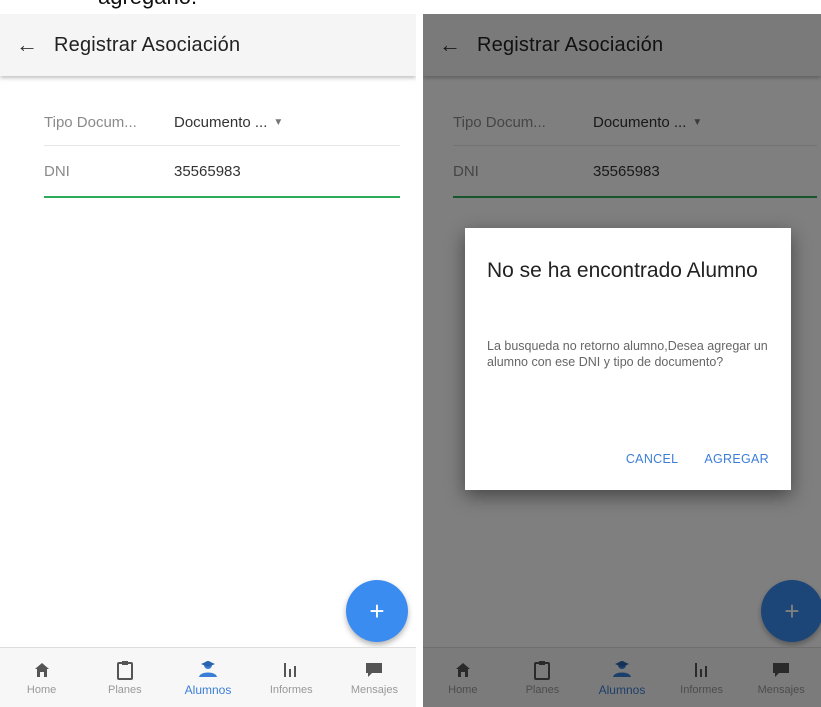 Image resolution: width=821 pixels, height=707 pixels. Describe the element at coordinates (374, 689) in the screenshot. I see `nav-label-mensajes: Mensajes` at that location.